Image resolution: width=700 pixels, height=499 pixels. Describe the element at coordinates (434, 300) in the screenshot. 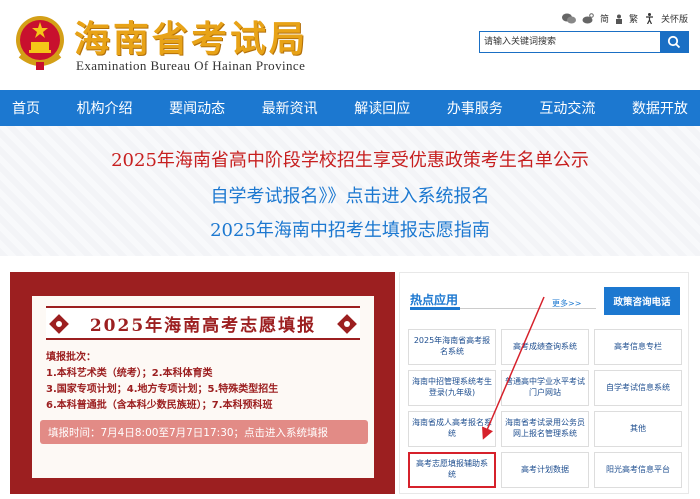

I see `hot-apps-title: 热点应用` at that location.